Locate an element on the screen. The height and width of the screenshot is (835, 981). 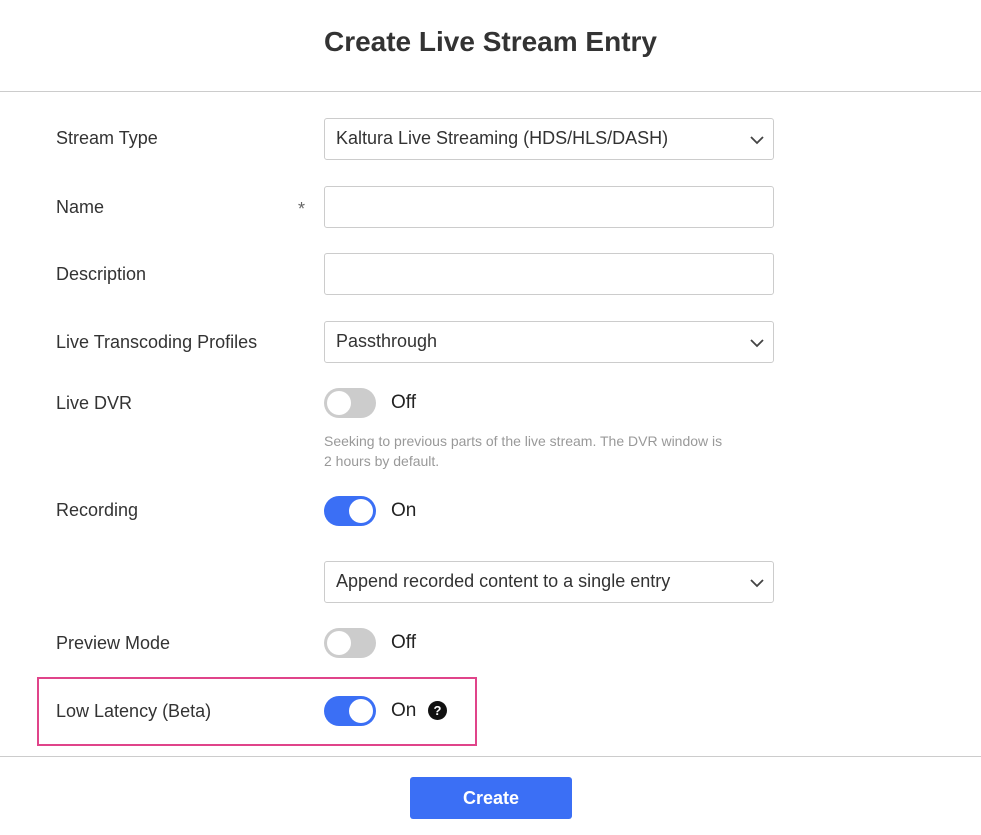
transcoding-label: Live Transcoding Profiles is located at coordinates (157, 342).